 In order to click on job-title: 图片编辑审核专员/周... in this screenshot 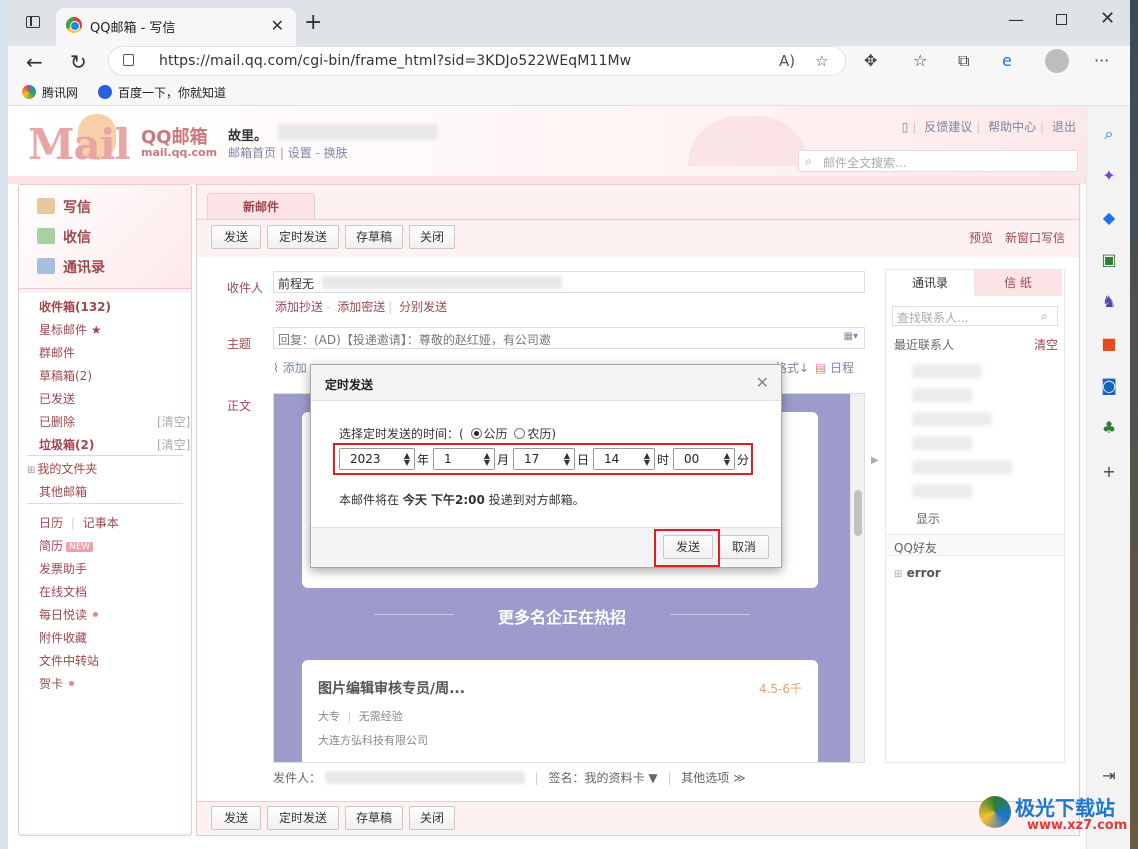, I will do `click(391, 688)`.